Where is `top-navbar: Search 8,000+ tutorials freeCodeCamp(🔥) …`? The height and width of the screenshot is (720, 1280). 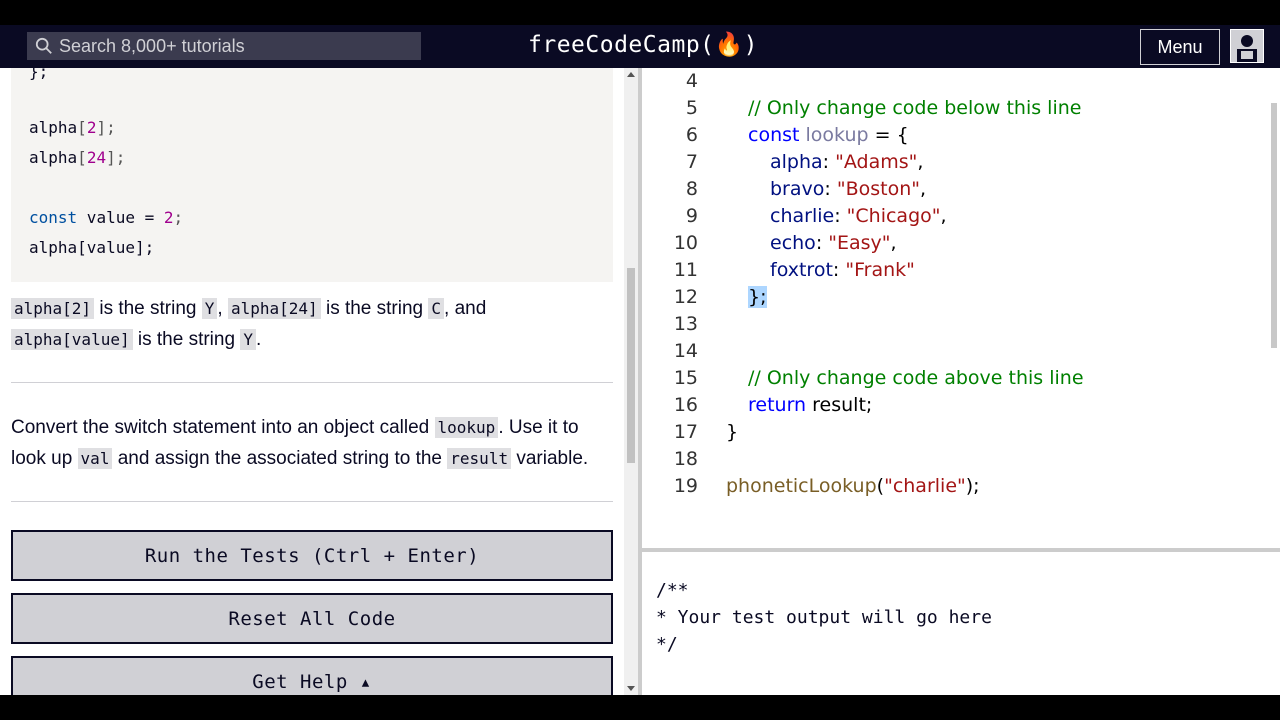 top-navbar: Search 8,000+ tutorials freeCodeCamp(🔥) … is located at coordinates (640, 46).